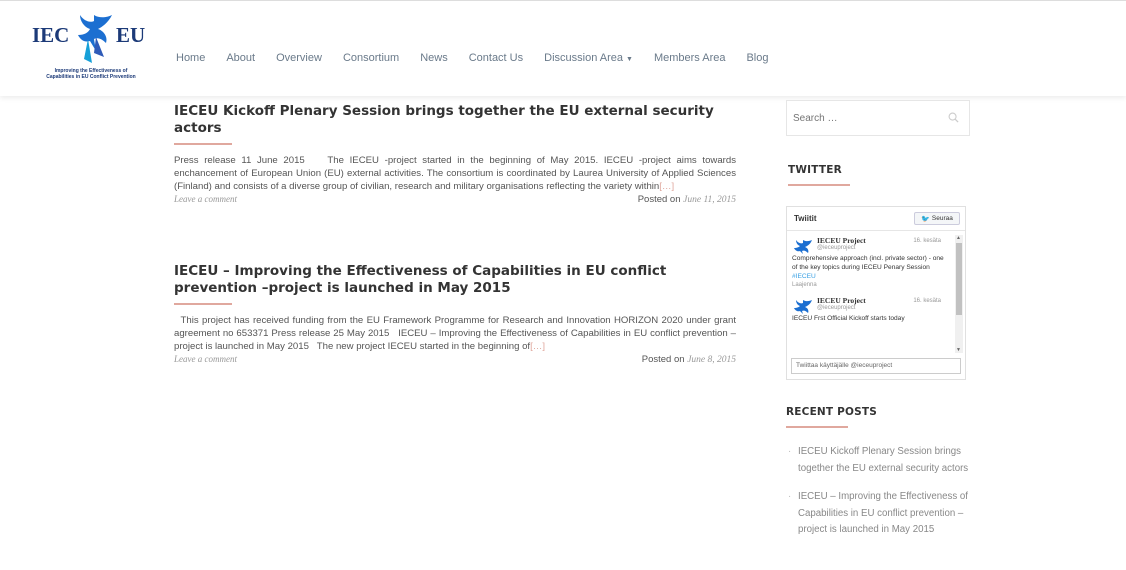  I want to click on nav-blog: Blog, so click(757, 58).